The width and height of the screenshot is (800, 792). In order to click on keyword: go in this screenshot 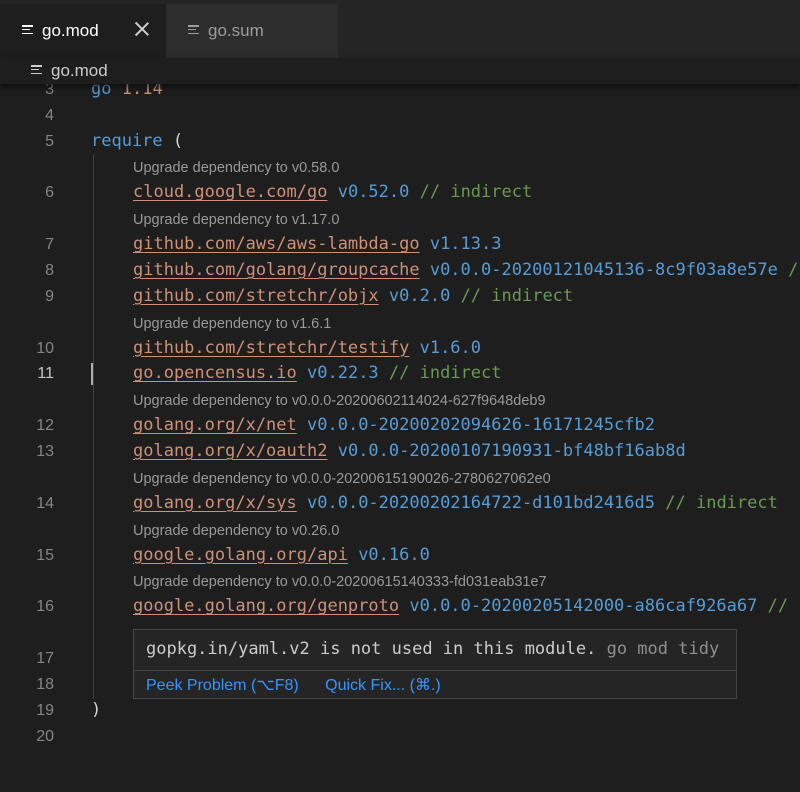, I will do `click(101, 91)`.